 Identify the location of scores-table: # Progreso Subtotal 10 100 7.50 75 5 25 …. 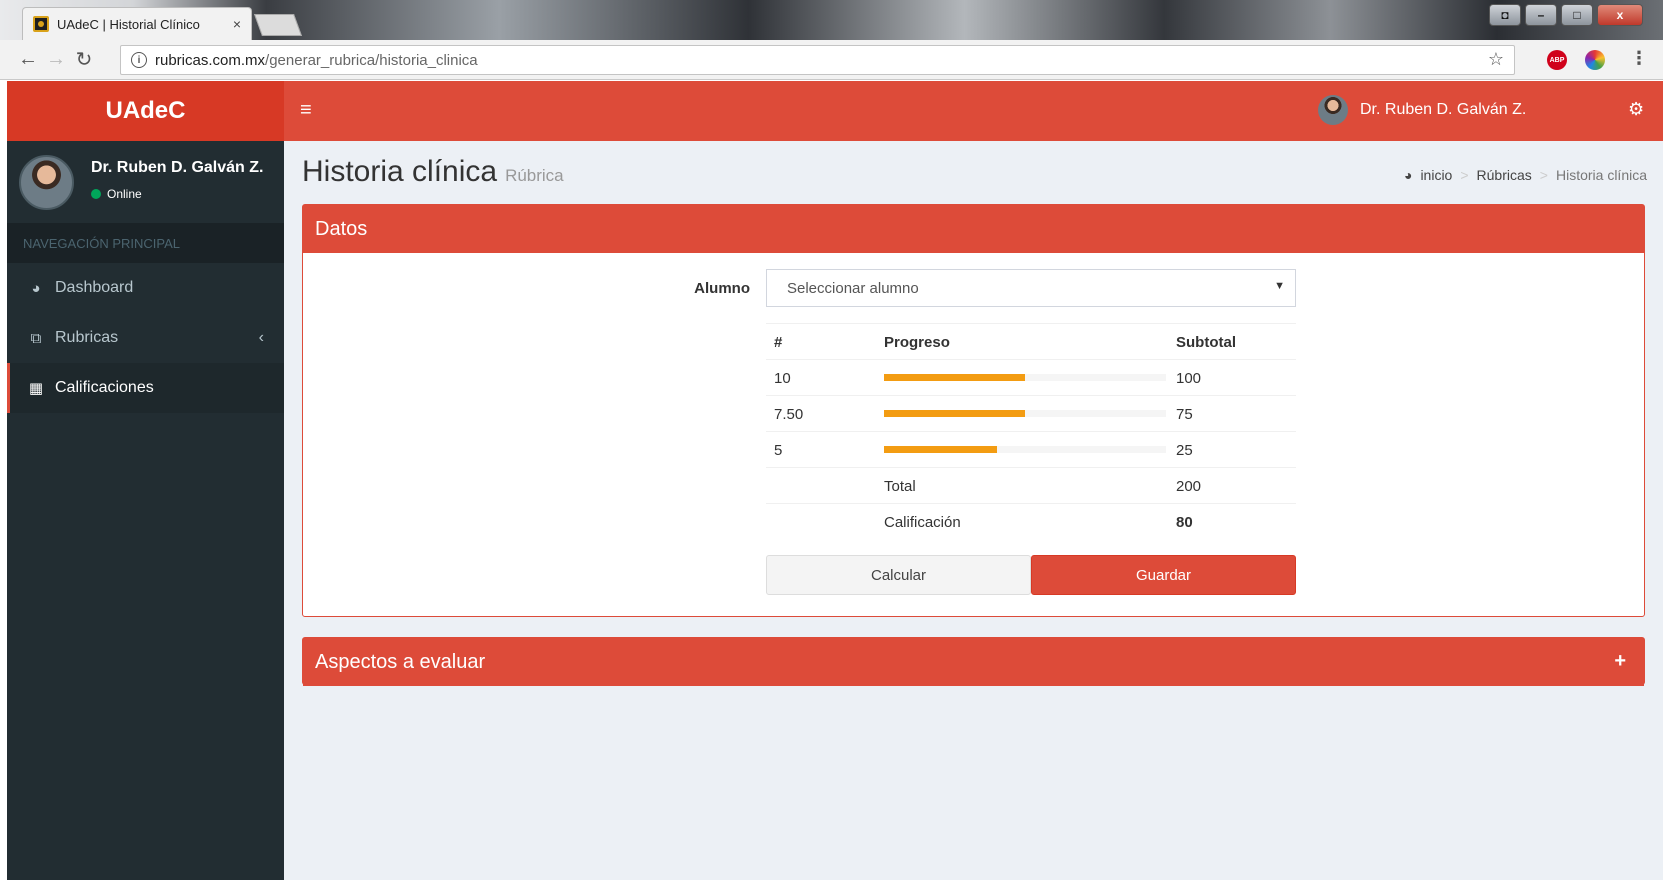
(1031, 431).